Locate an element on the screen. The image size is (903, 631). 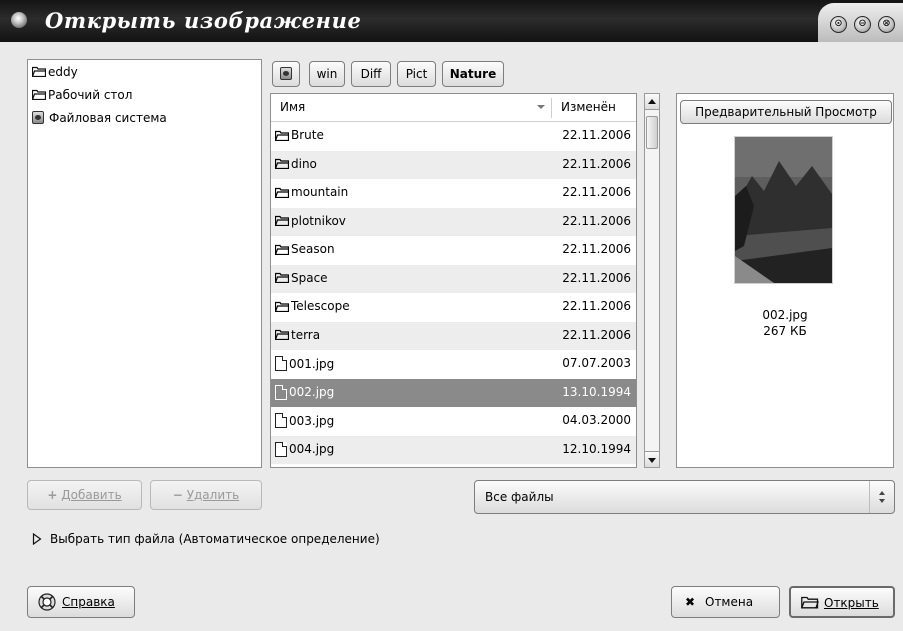
file-list-scrollbar is located at coordinates (652, 280).